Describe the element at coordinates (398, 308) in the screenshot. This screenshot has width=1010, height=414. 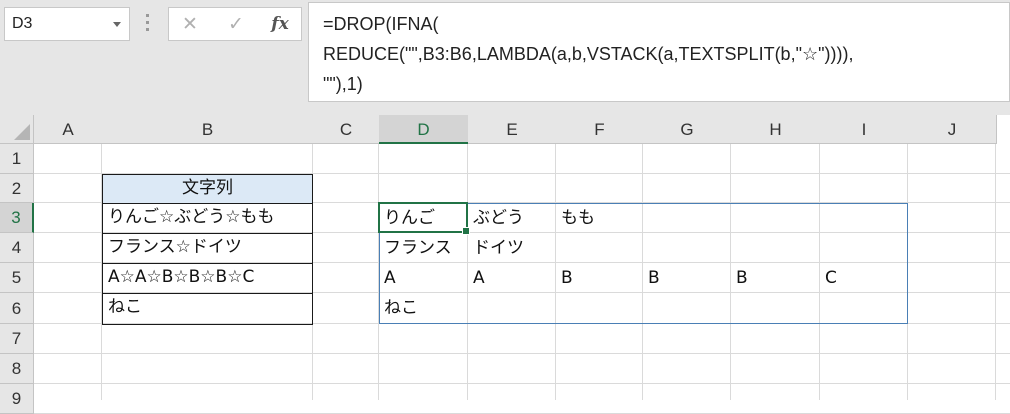
I see `result-cell: ねこ` at that location.